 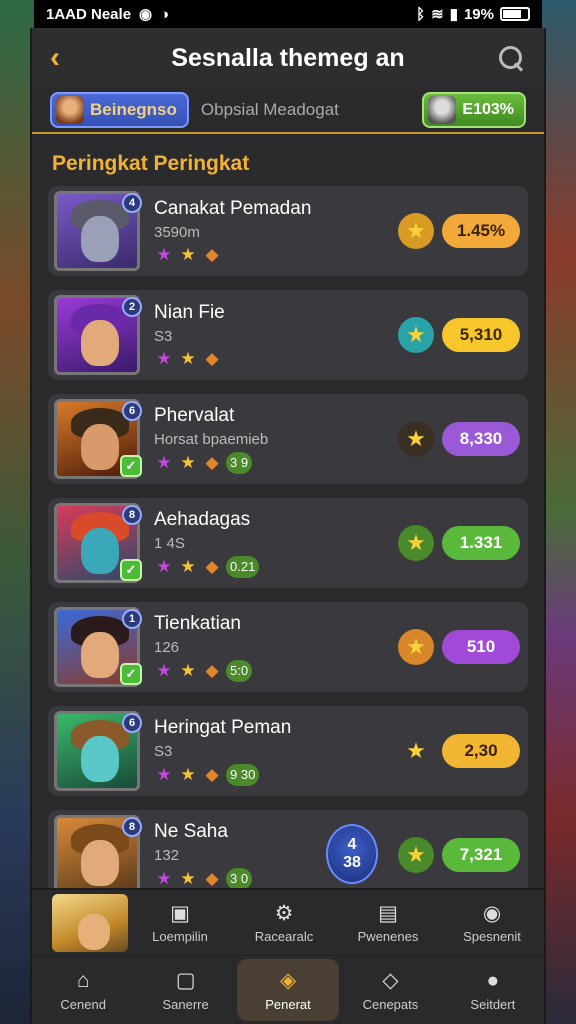 I want to click on nav-item-3: ▤ Pwenenes, so click(x=388, y=923).